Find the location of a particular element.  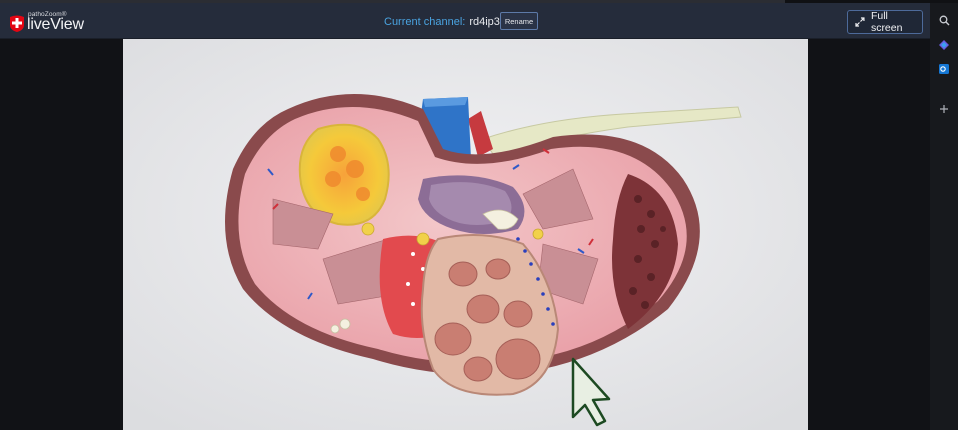

fullscreen-button: Full screen is located at coordinates (885, 22).